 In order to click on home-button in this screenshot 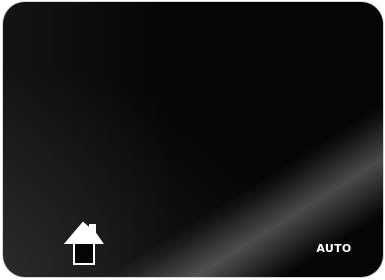, I will do `click(91, 243)`.